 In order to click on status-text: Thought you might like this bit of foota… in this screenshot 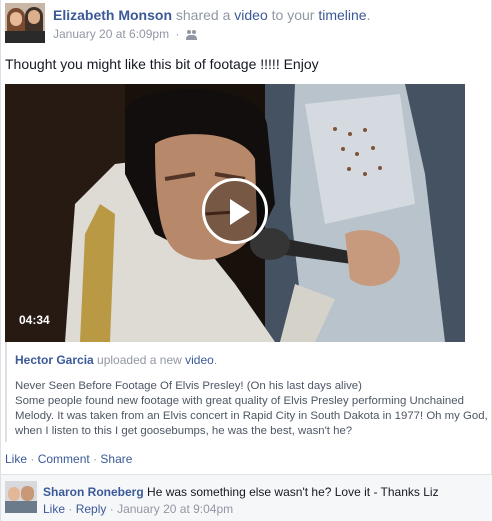, I will do `click(162, 64)`.